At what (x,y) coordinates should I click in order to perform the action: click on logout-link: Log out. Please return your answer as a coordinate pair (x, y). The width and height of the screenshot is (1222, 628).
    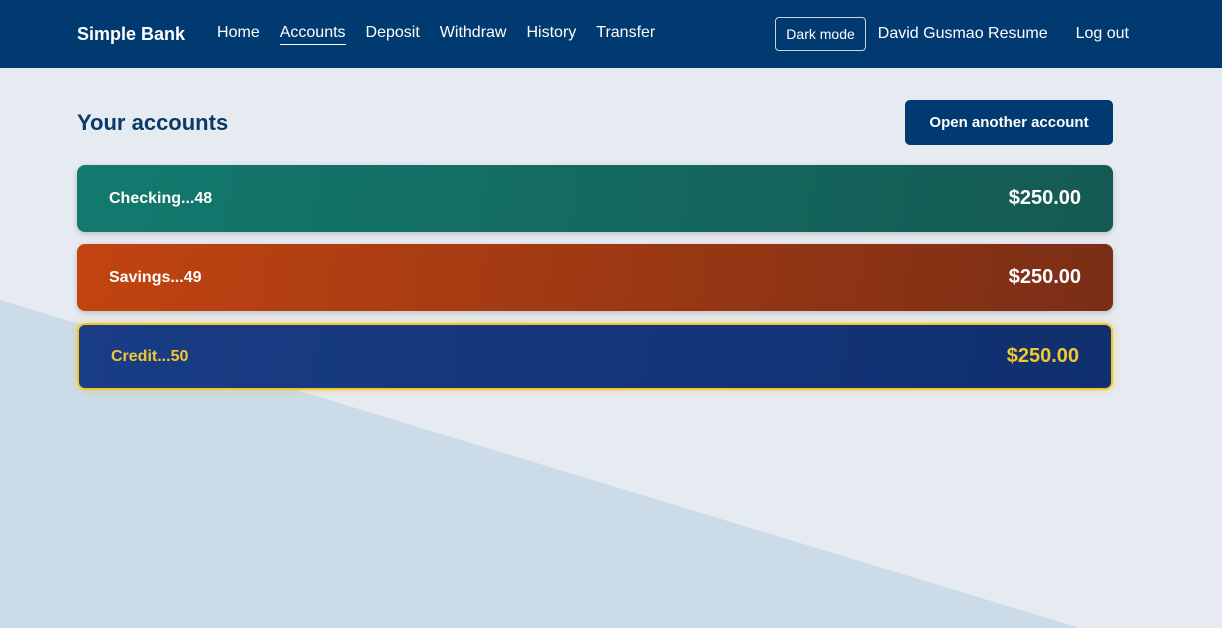
    Looking at the image, I should click on (1102, 34).